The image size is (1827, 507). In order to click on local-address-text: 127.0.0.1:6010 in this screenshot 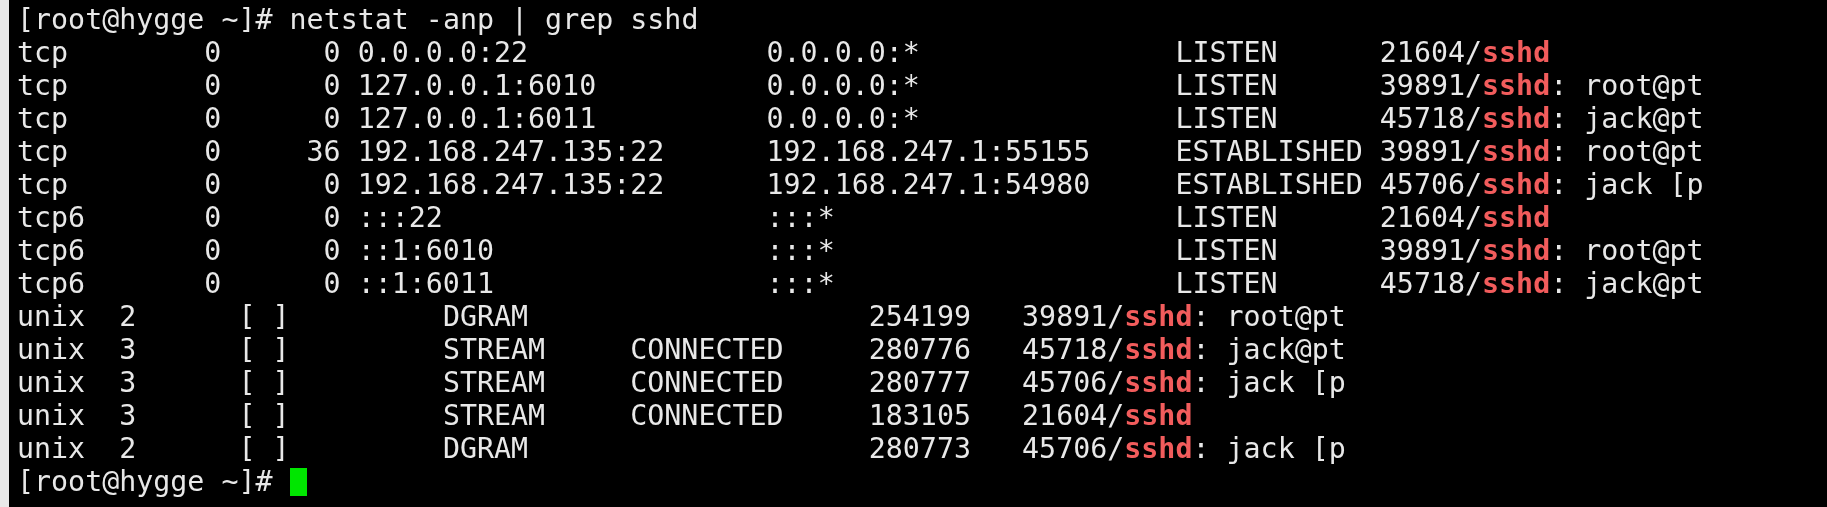, I will do `click(477, 85)`.